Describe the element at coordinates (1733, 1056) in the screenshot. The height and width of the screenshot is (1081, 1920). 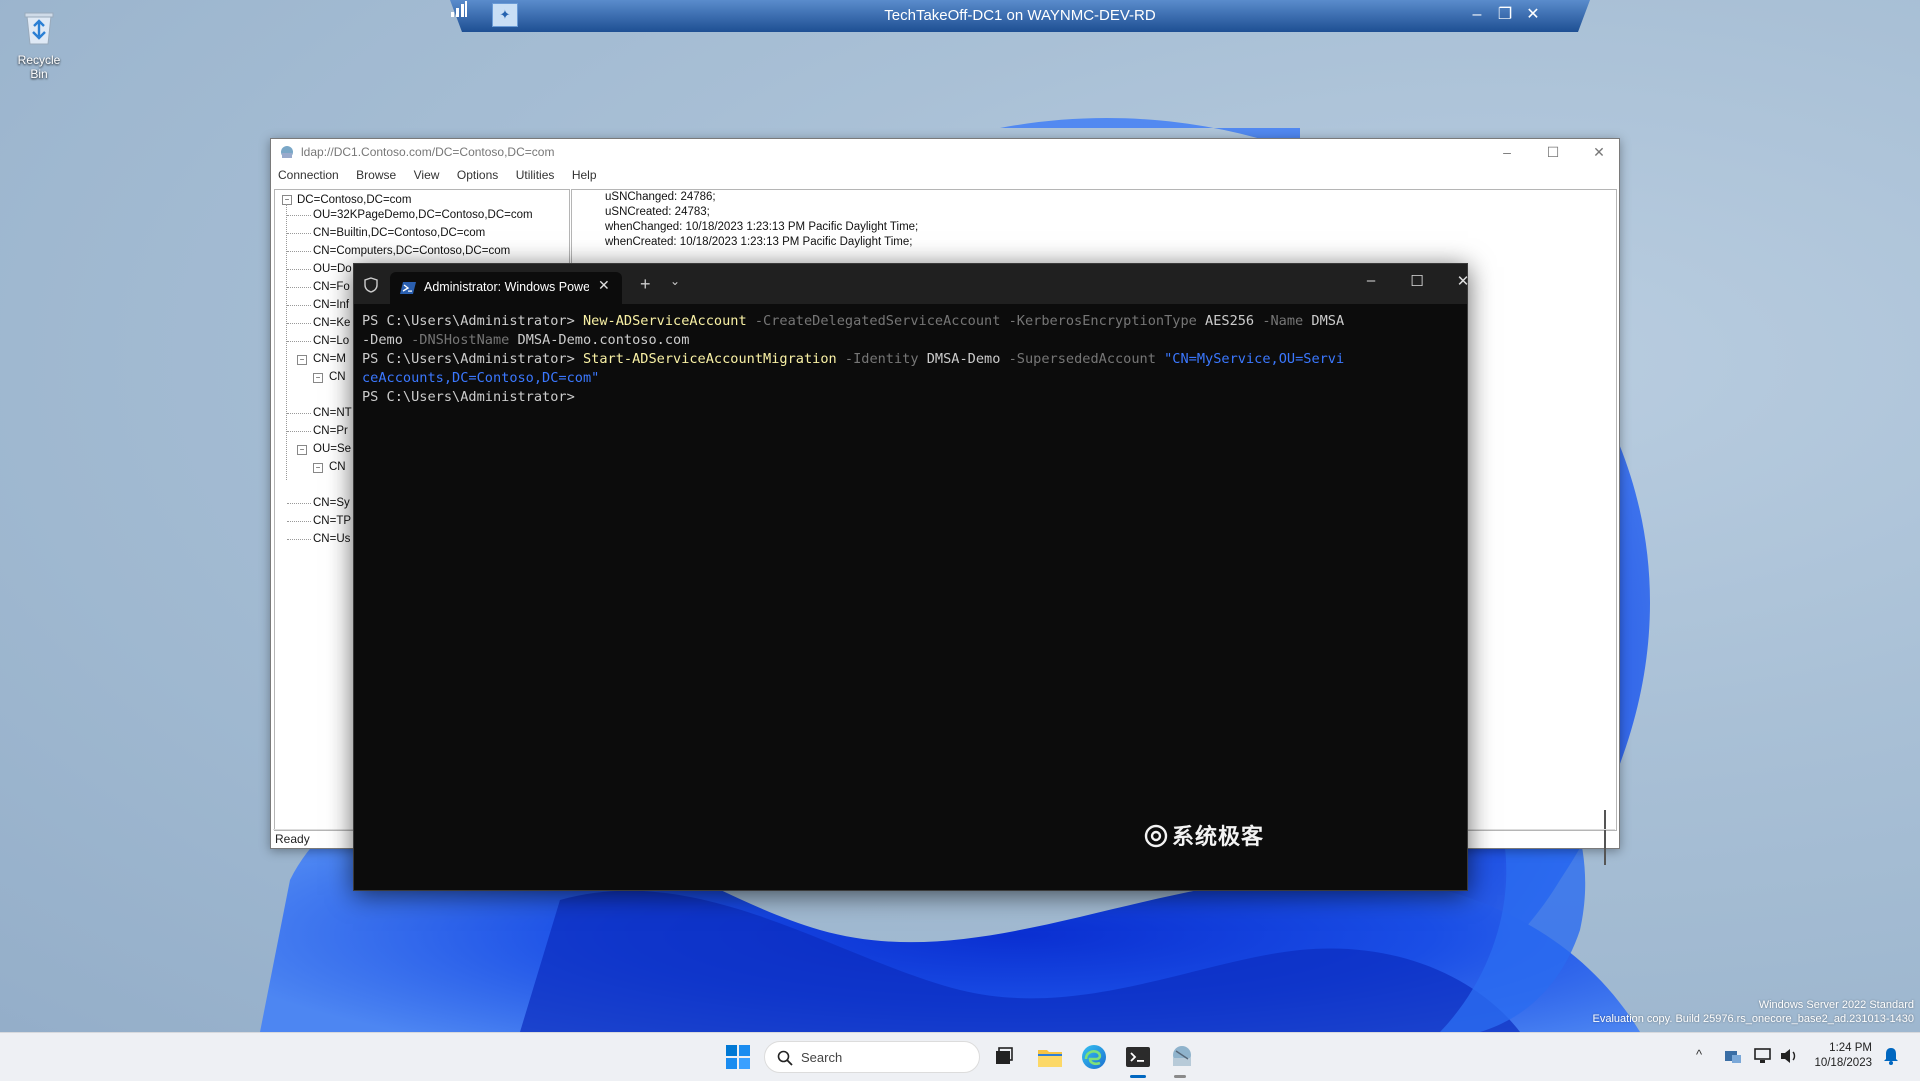
I see `tray-app-icon` at that location.